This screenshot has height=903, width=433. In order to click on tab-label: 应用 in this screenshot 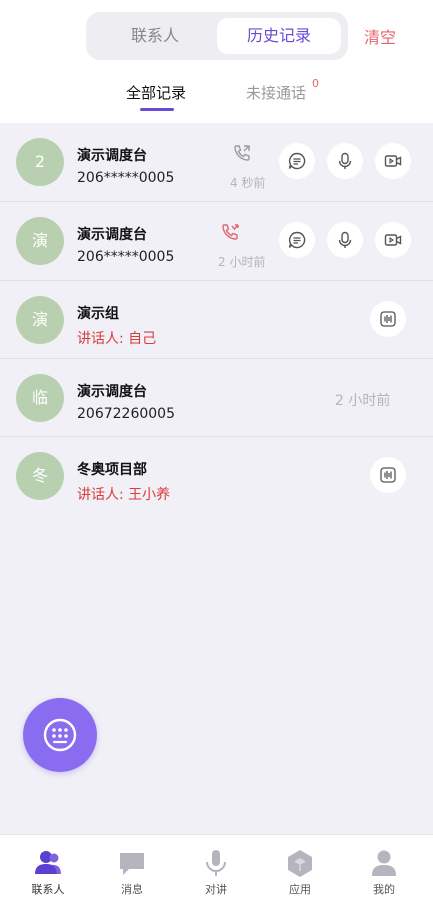, I will do `click(300, 889)`.